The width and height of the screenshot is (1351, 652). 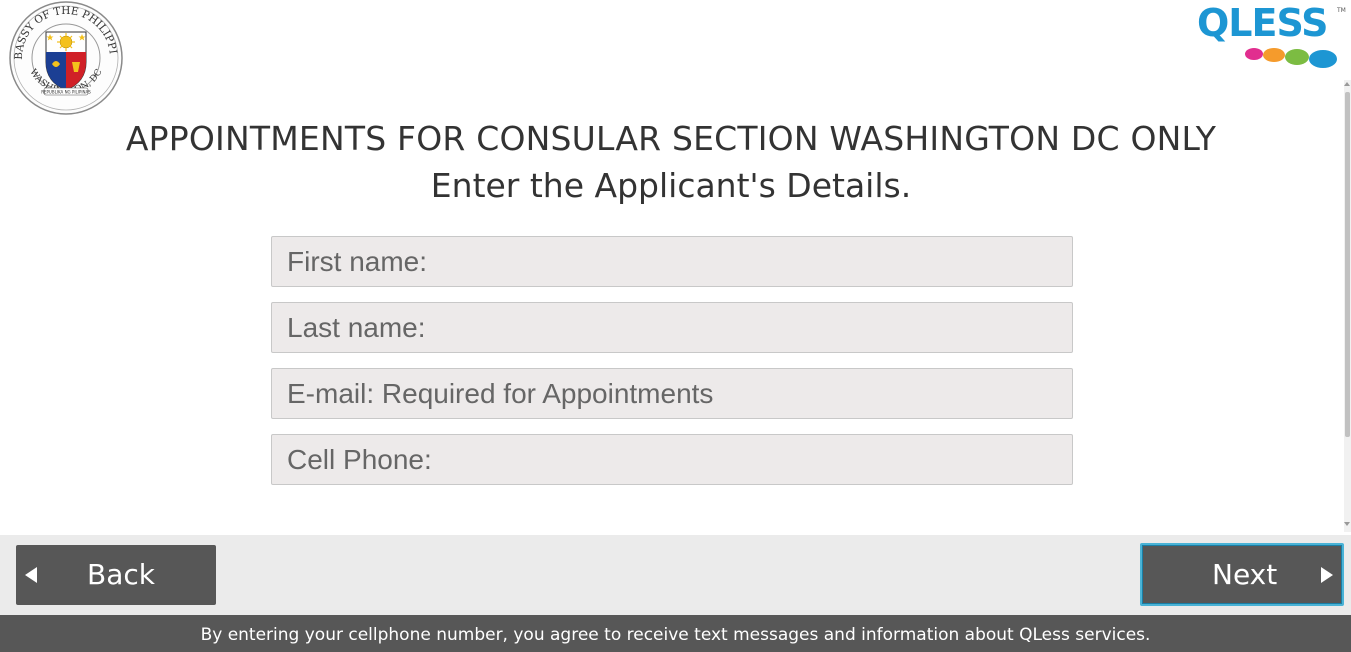 I want to click on first-name-input, so click(x=672, y=261).